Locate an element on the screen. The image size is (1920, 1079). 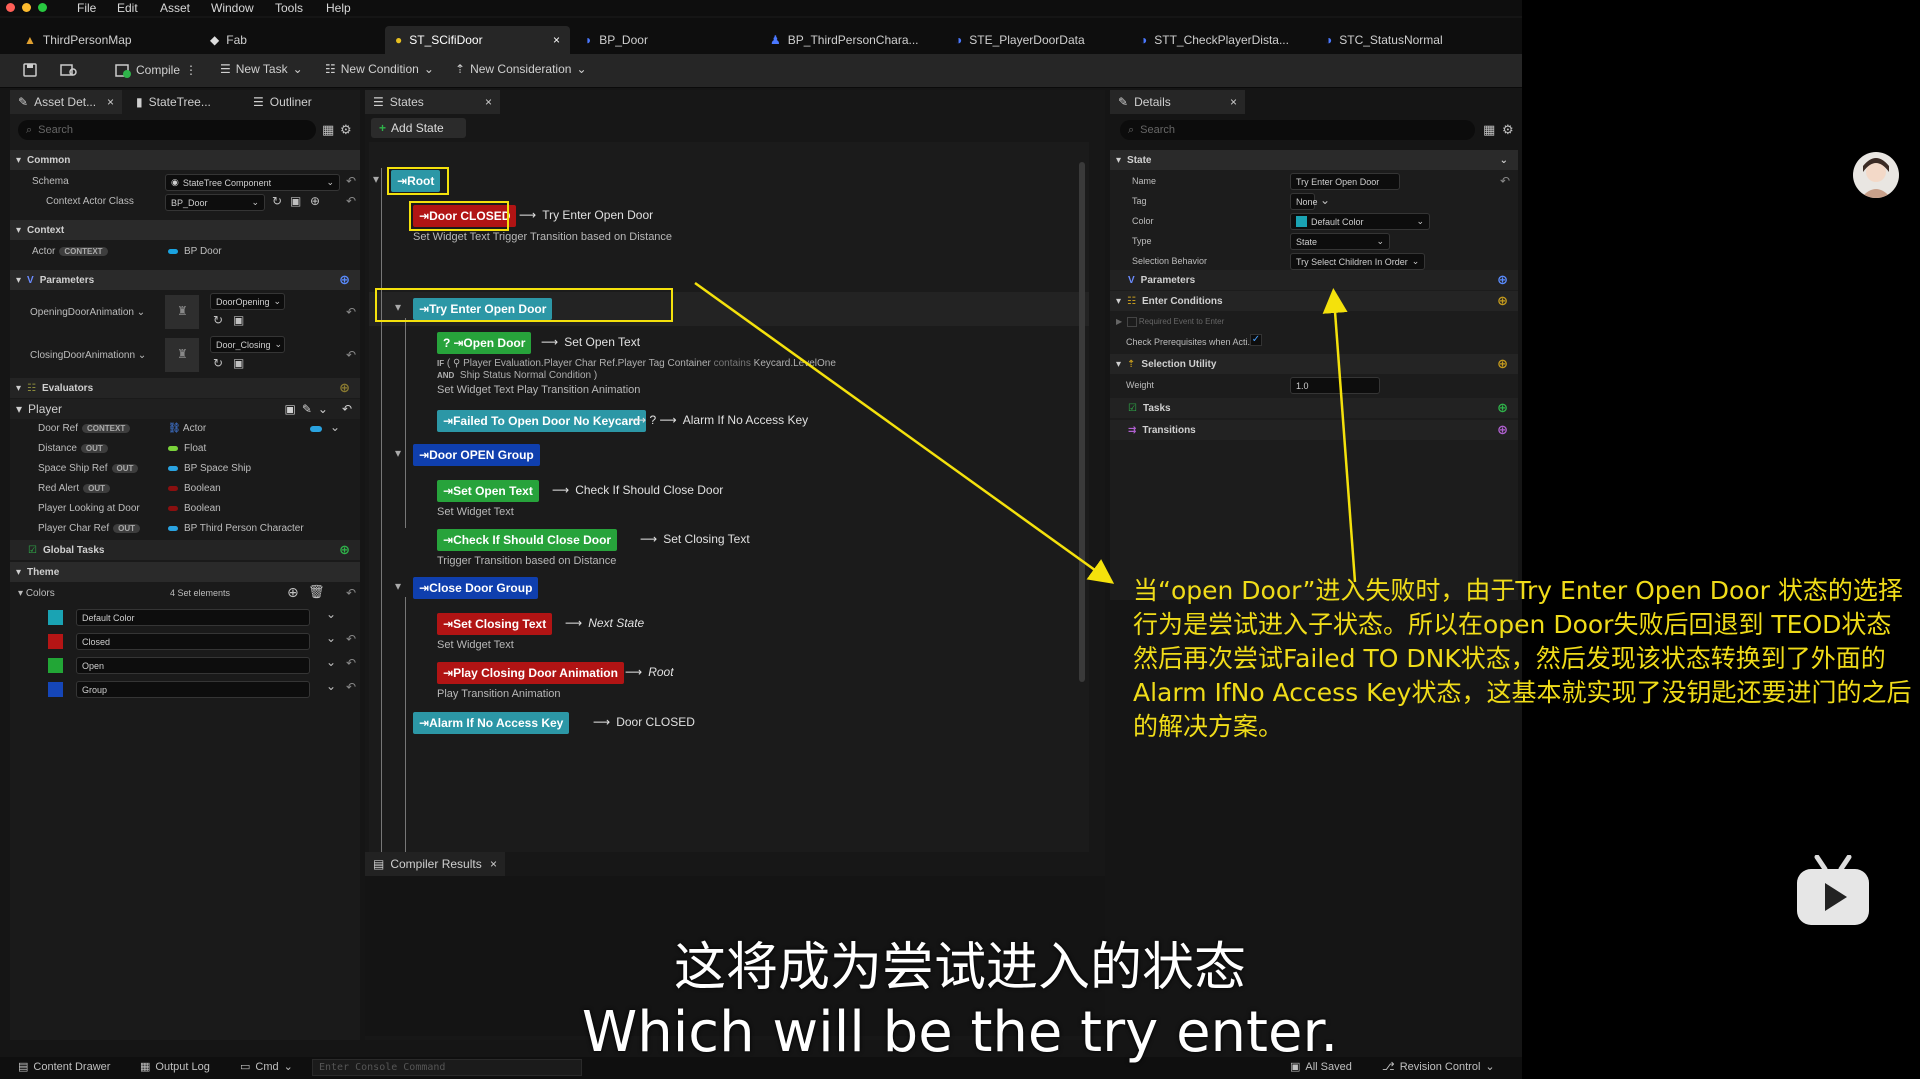
section-tasks: ☑ Tasks ⊕ is located at coordinates (1314, 408).